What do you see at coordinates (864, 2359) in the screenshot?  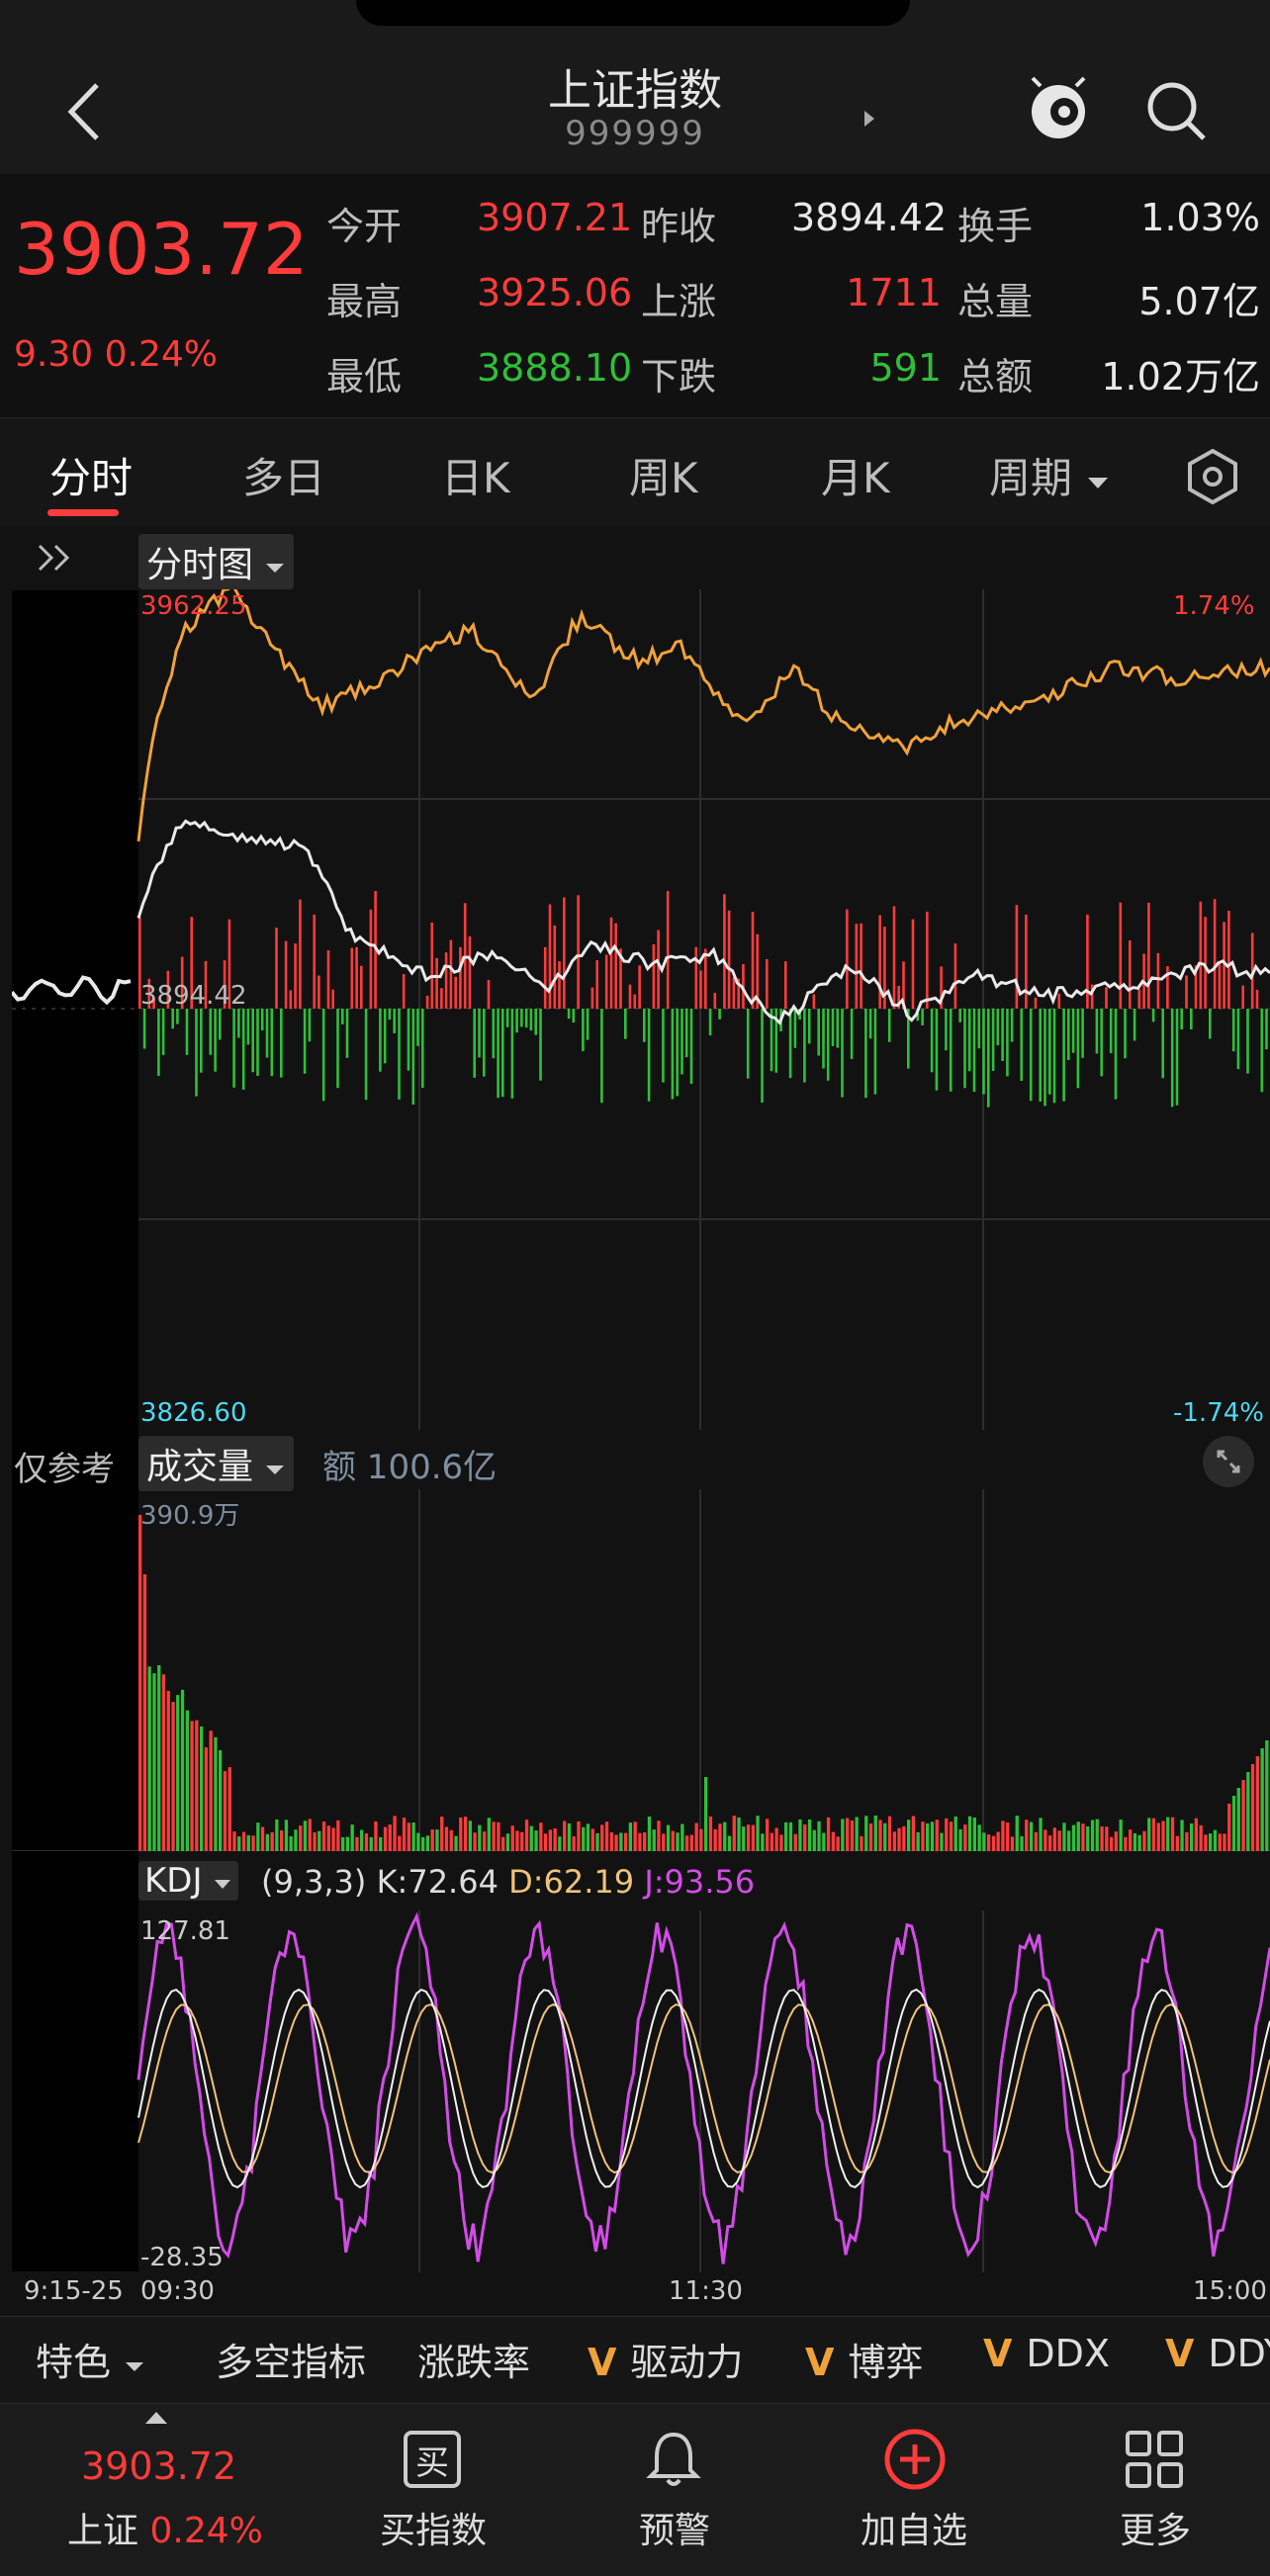 I see `tool-game: V 博弈` at bounding box center [864, 2359].